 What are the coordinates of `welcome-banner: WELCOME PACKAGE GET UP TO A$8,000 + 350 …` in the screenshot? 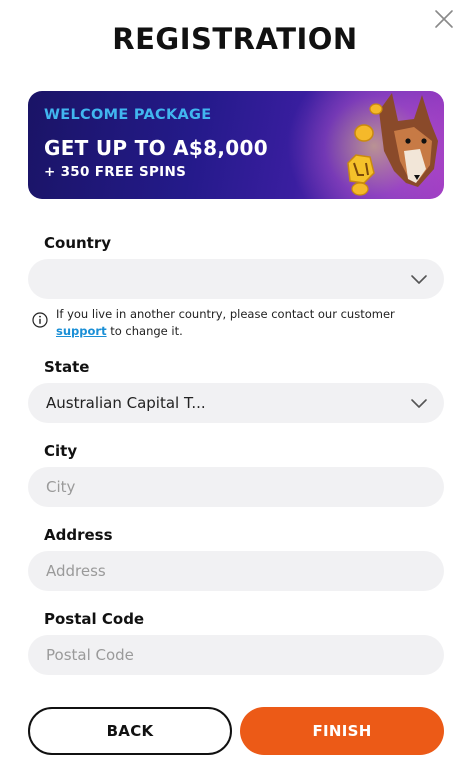 It's located at (236, 145).